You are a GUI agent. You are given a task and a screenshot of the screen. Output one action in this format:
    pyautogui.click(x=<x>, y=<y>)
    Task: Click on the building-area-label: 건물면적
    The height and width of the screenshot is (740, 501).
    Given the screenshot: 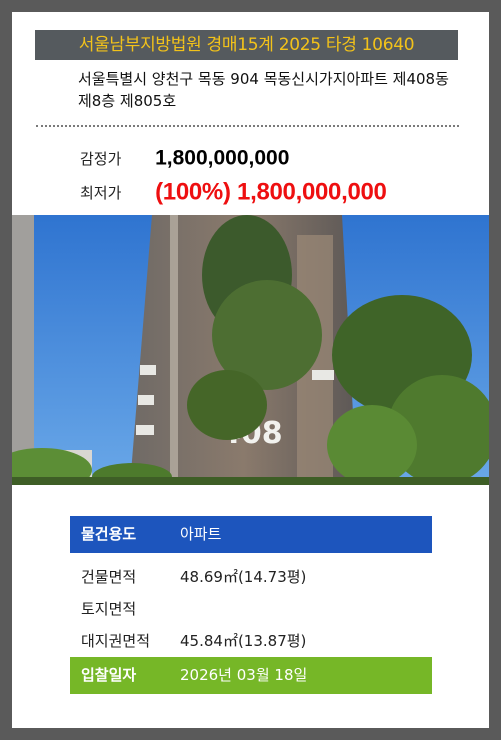 What is the action you would take?
    pyautogui.click(x=109, y=577)
    